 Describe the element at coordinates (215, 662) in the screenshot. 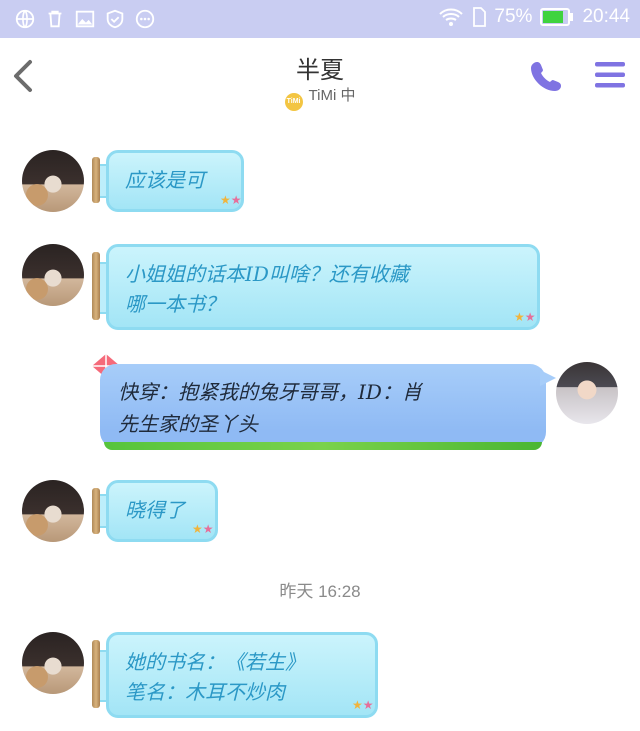

I see `message-text-line: 她的书名：《若生》` at that location.